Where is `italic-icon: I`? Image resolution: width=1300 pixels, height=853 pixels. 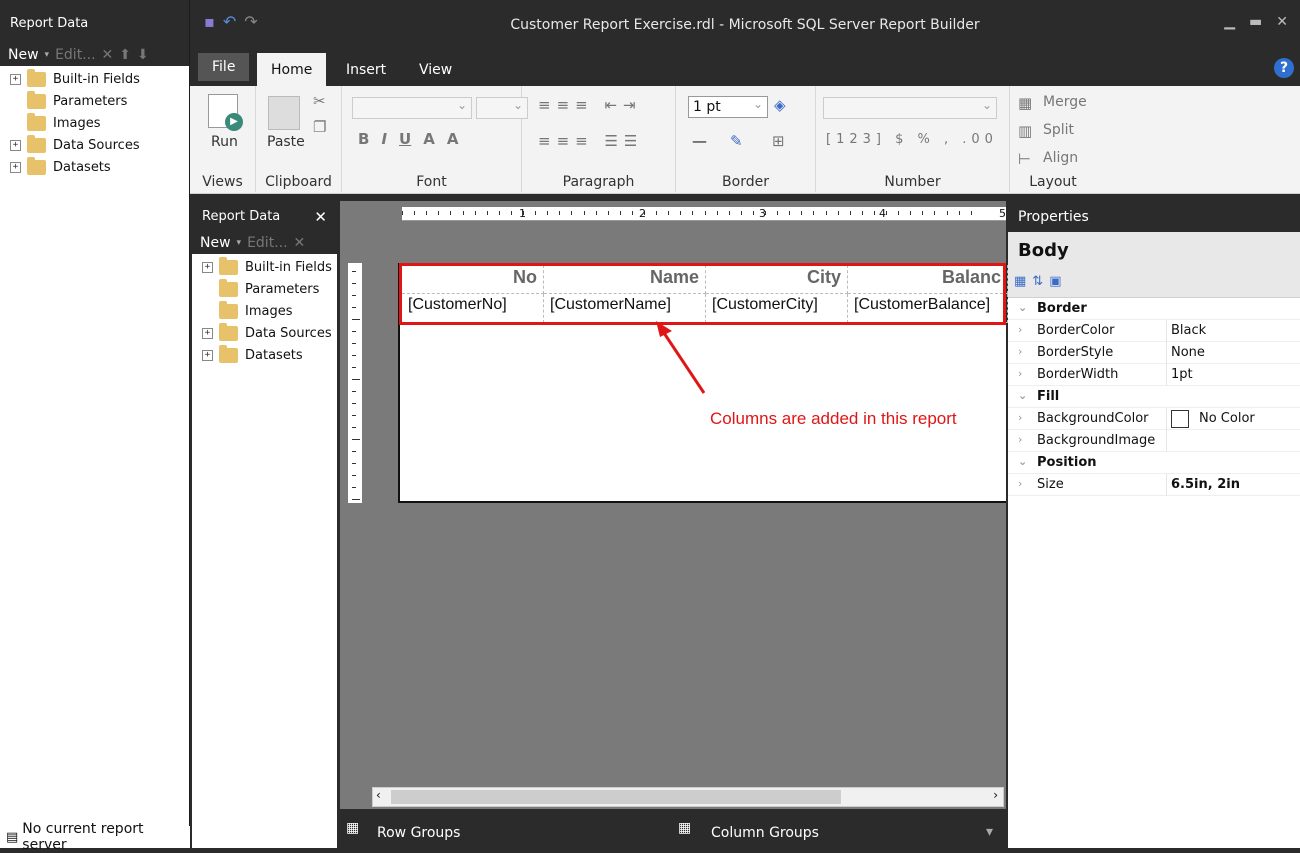 italic-icon: I is located at coordinates (384, 139).